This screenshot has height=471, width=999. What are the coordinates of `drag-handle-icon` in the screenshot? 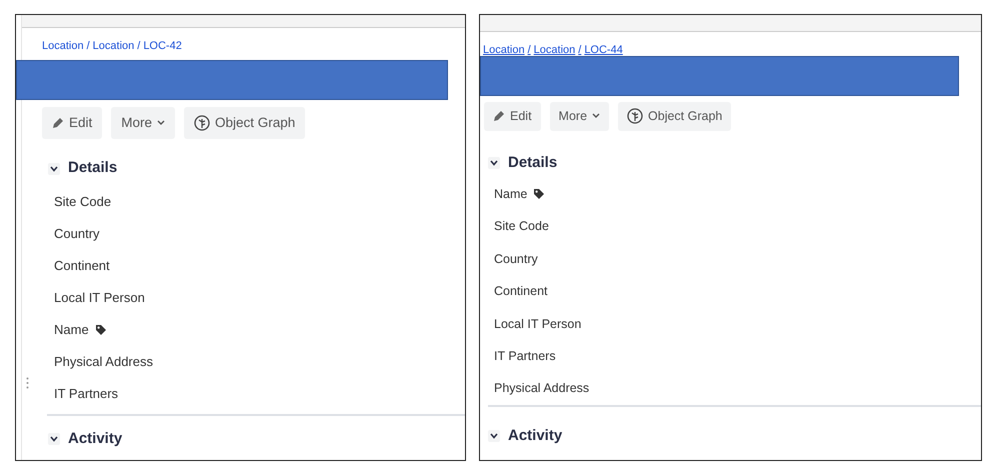 It's located at (27, 383).